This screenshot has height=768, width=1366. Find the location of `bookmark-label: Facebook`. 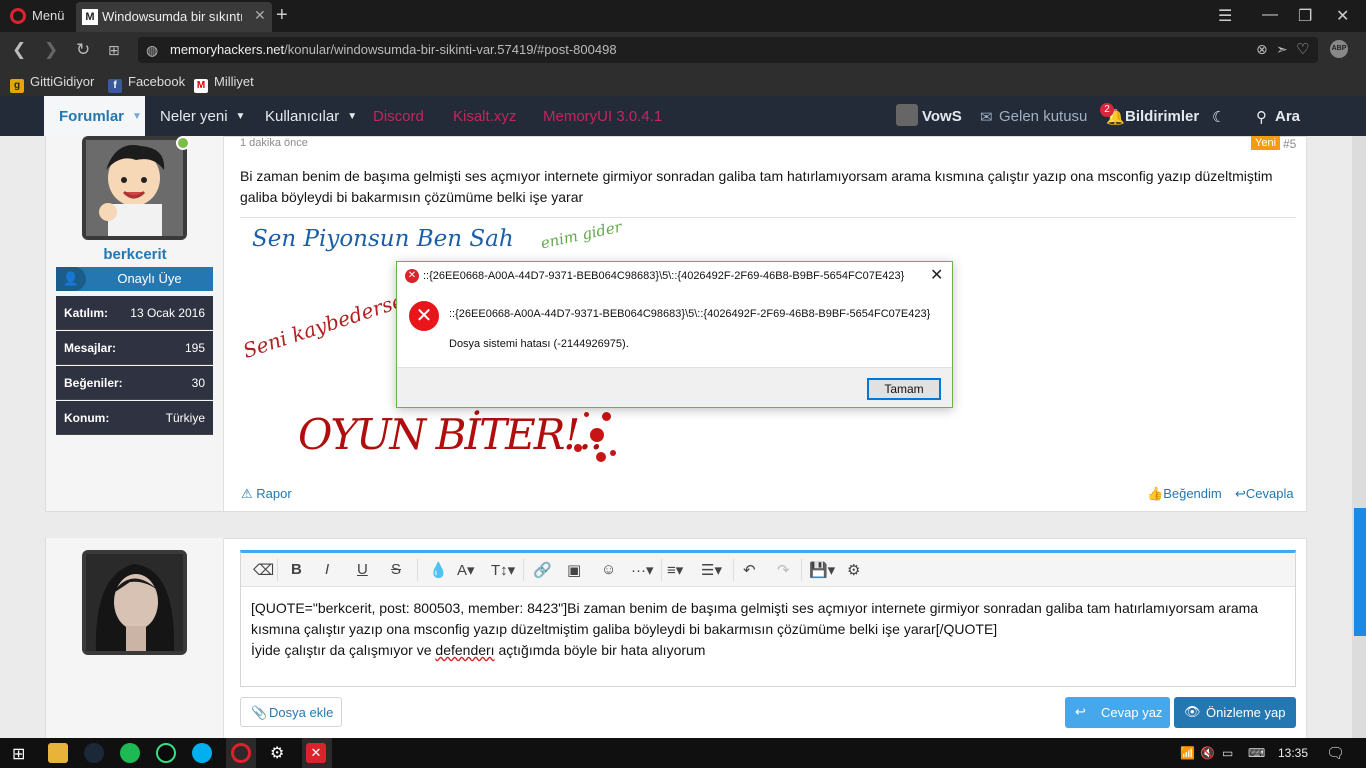

bookmark-label: Facebook is located at coordinates (157, 81).